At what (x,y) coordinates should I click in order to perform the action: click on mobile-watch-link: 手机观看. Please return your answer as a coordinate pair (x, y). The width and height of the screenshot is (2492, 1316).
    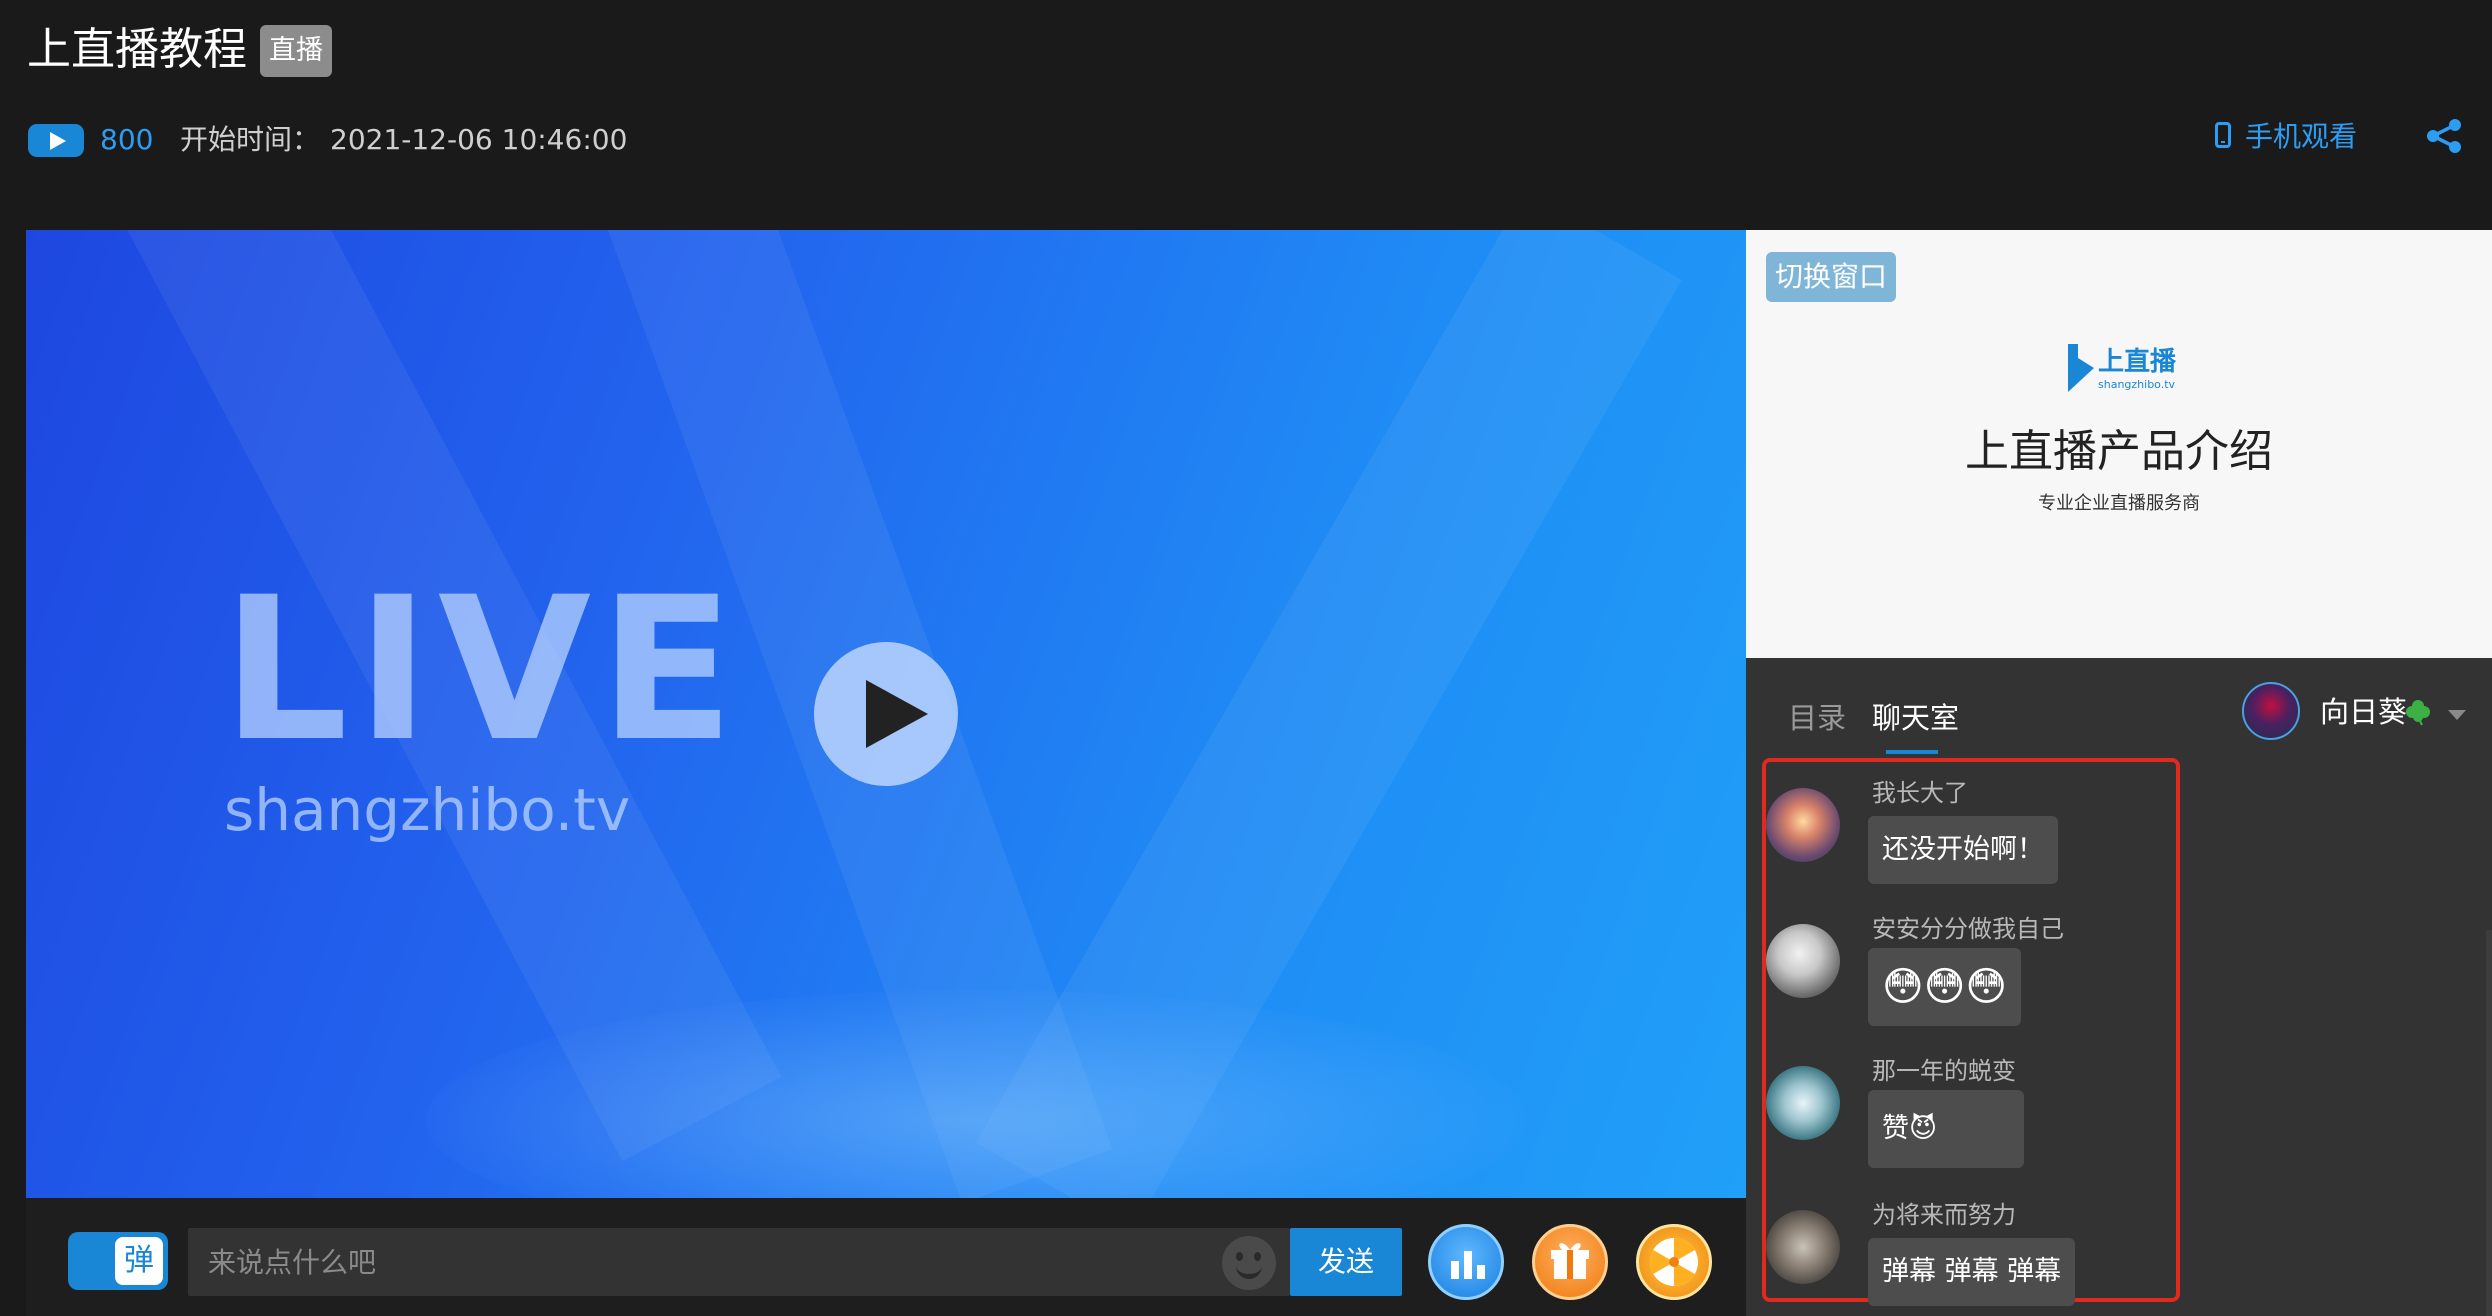
    Looking at the image, I should click on (2286, 135).